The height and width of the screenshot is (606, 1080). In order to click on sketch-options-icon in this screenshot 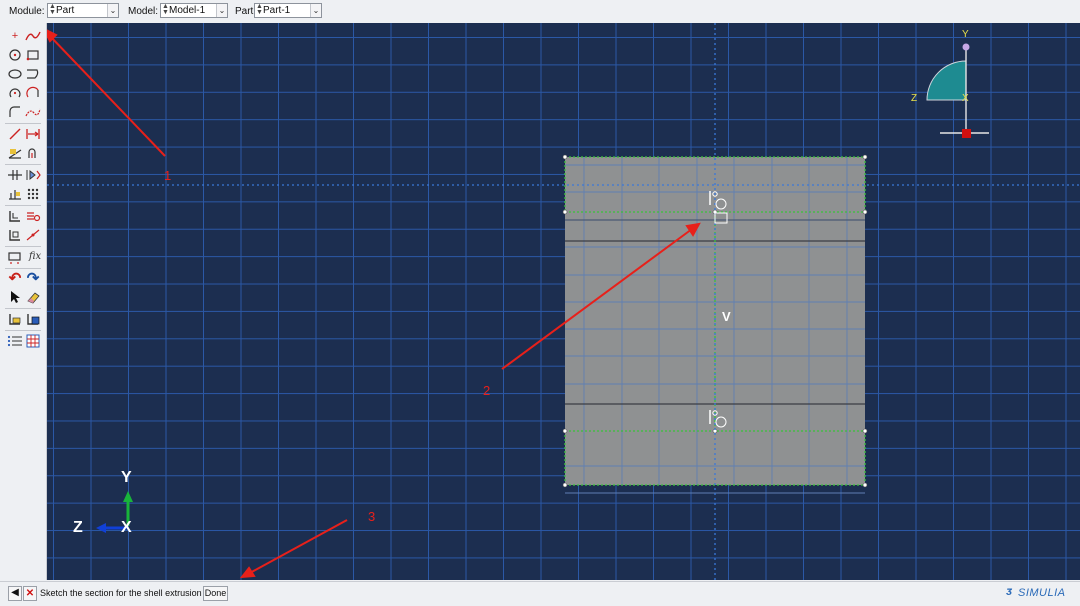, I will do `click(15, 341)`.